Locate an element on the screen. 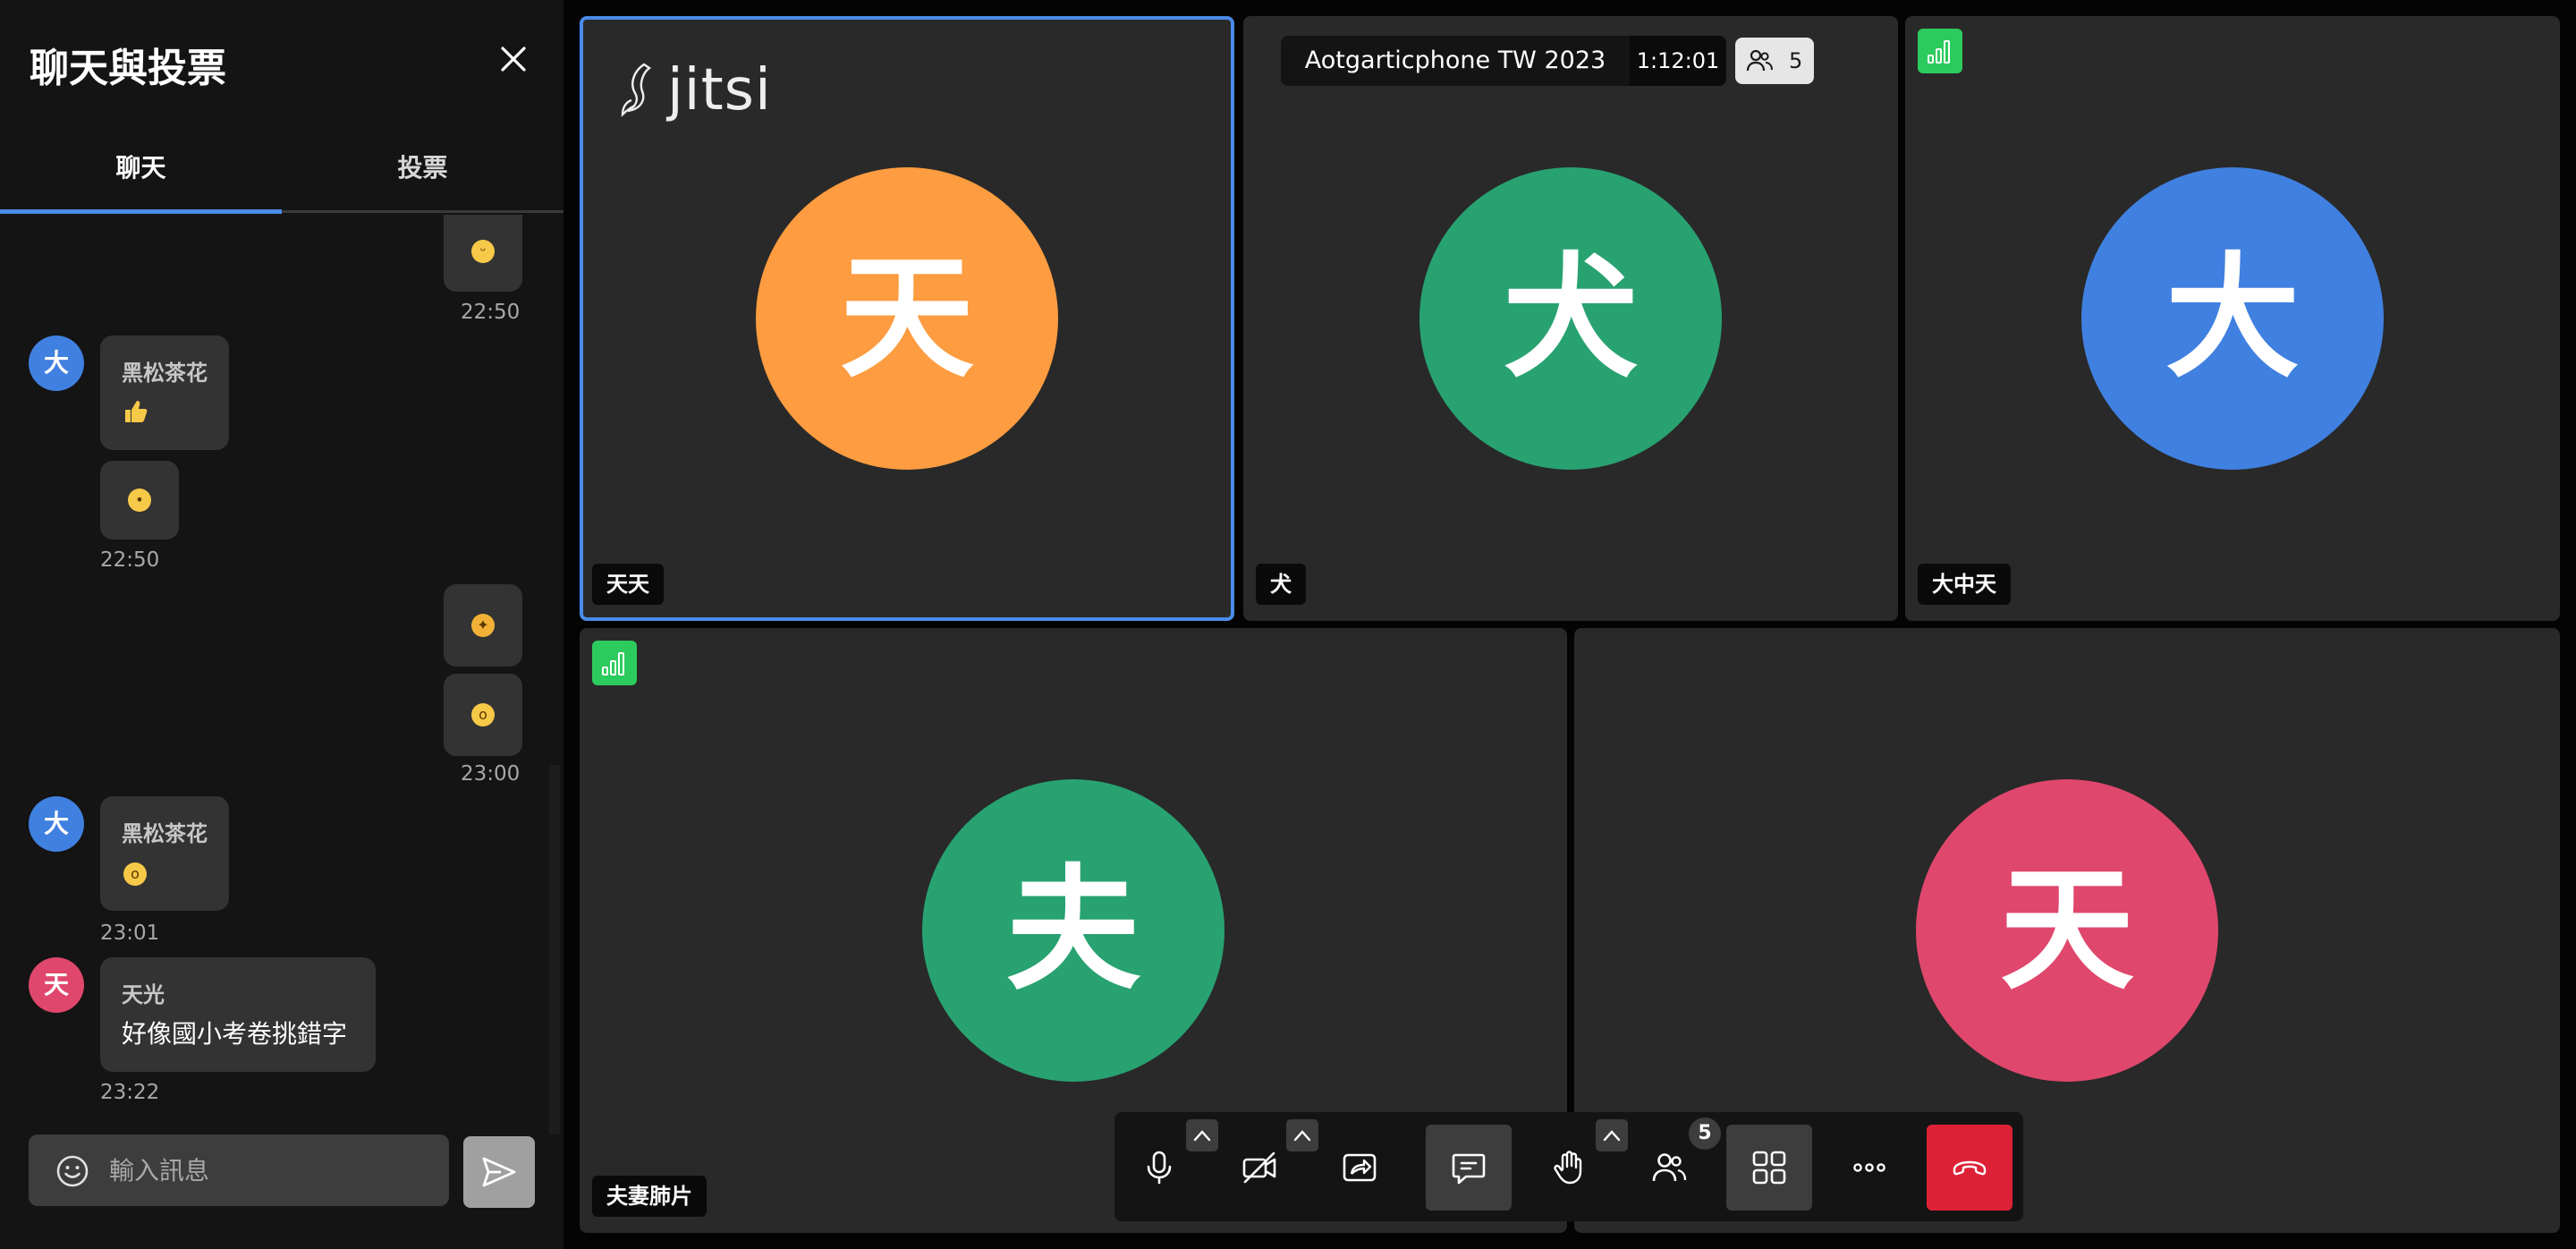  chat-button is located at coordinates (1469, 1168).